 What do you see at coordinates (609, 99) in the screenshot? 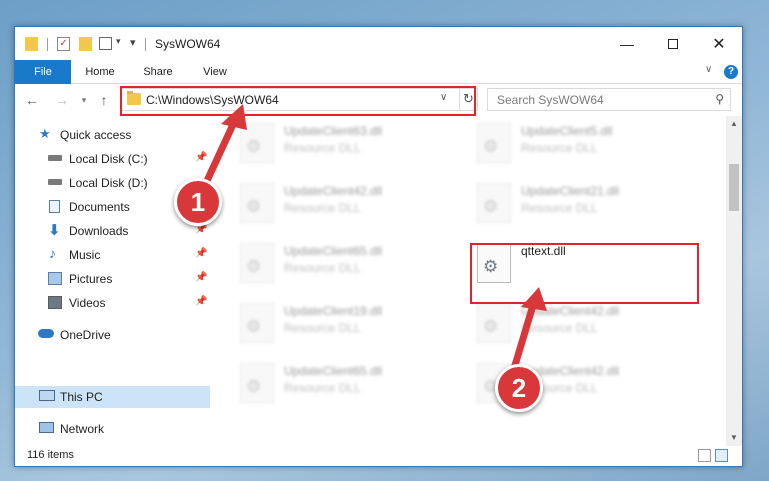
I see `search-box: Search SysWOW64 ⚲` at bounding box center [609, 99].